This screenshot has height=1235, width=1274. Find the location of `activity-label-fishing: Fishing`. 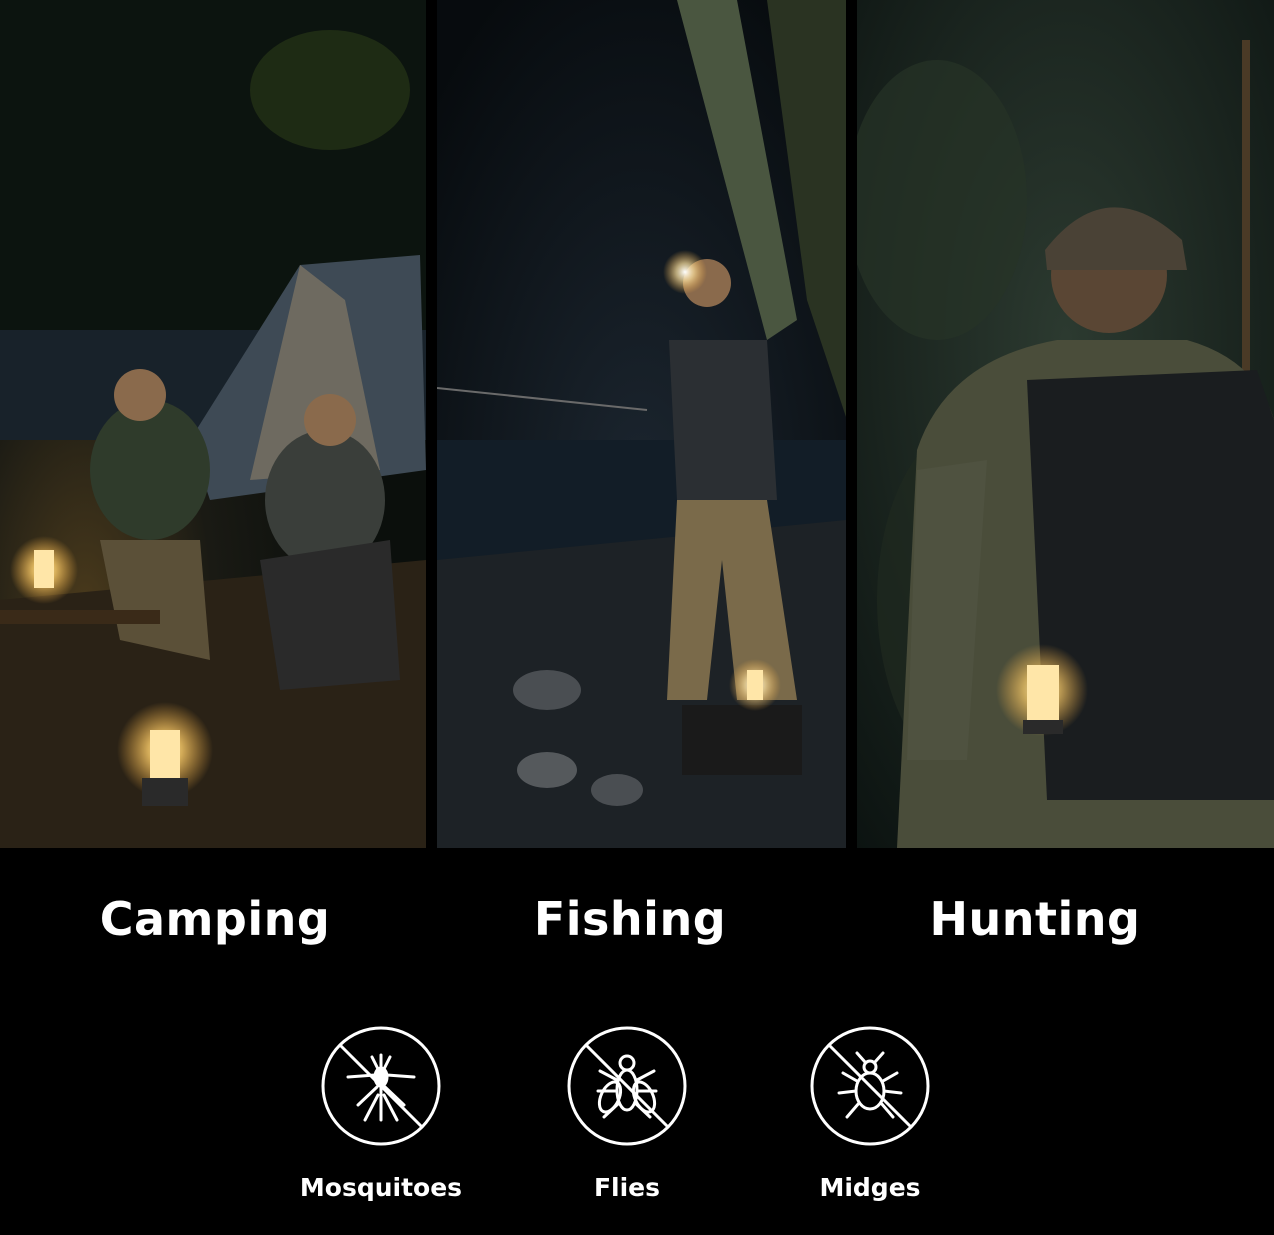

activity-label-fishing: Fishing is located at coordinates (630, 919).